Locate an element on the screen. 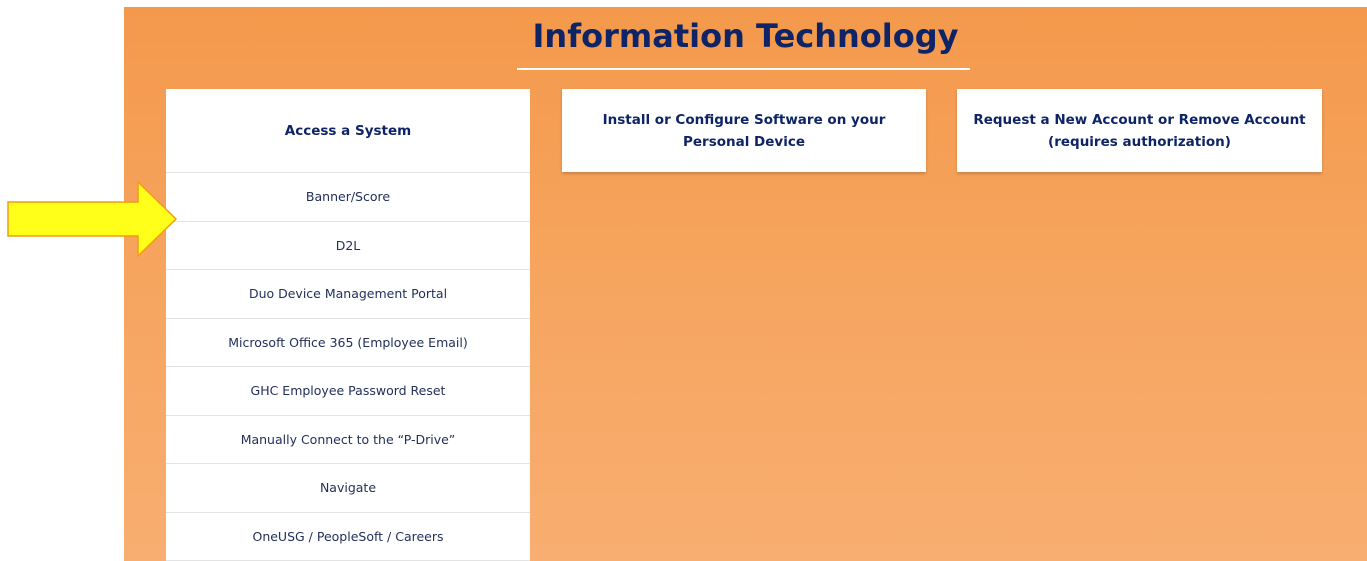  install-software-label-line1: Install or Configure Software on your is located at coordinates (744, 119).